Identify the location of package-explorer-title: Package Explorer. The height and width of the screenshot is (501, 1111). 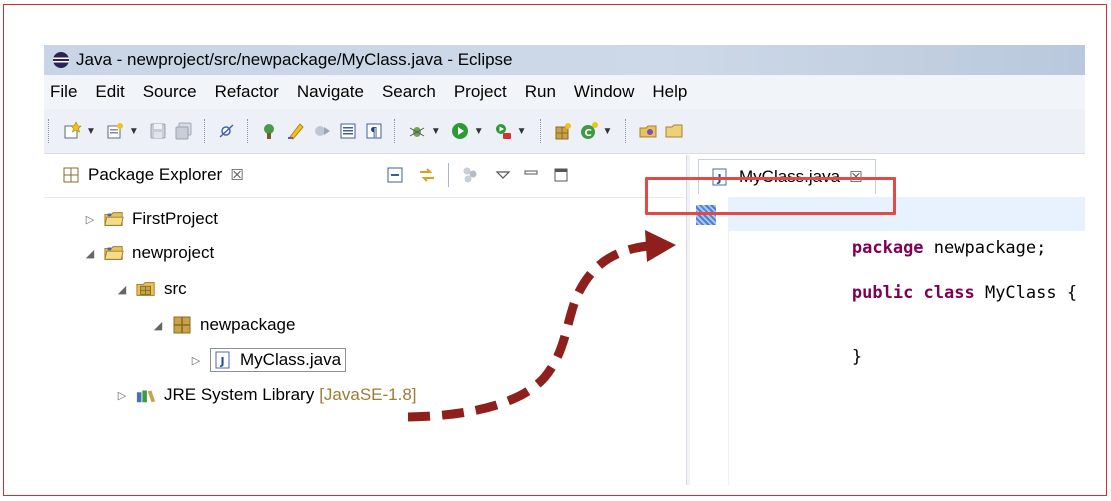
(155, 174).